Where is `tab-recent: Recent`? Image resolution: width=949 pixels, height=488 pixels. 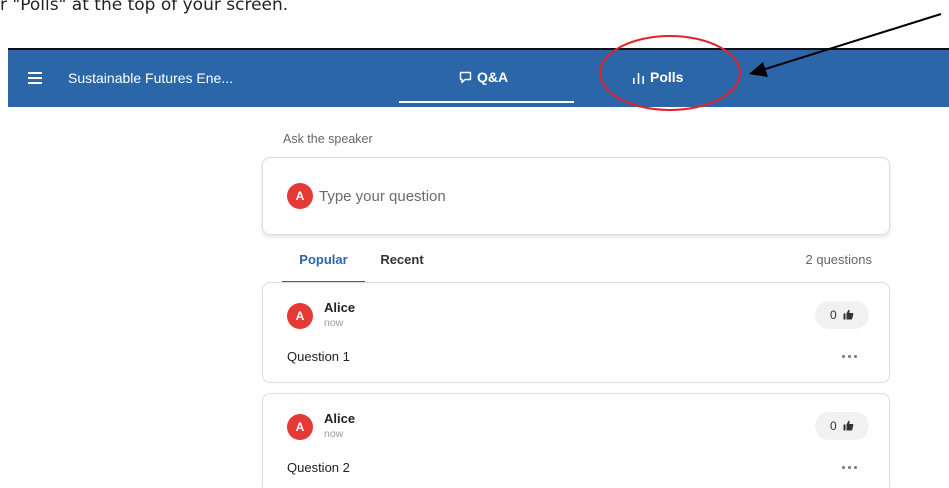
tab-recent: Recent is located at coordinates (402, 263).